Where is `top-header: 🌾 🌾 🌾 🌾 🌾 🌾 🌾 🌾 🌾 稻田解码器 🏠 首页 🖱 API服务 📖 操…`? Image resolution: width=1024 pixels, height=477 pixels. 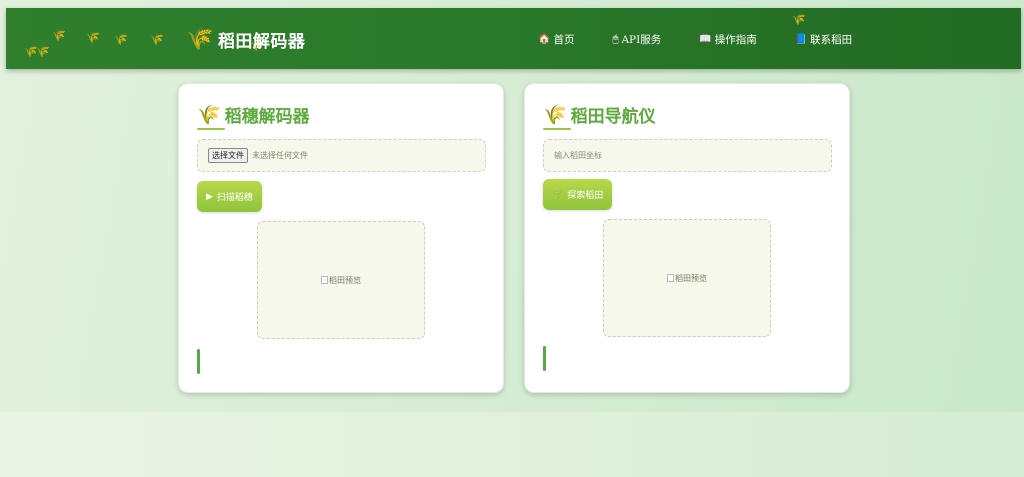 top-header: 🌾 🌾 🌾 🌾 🌾 🌾 🌾 🌾 🌾 稻田解码器 🏠 首页 🖱 API服务 📖 操… is located at coordinates (513, 38).